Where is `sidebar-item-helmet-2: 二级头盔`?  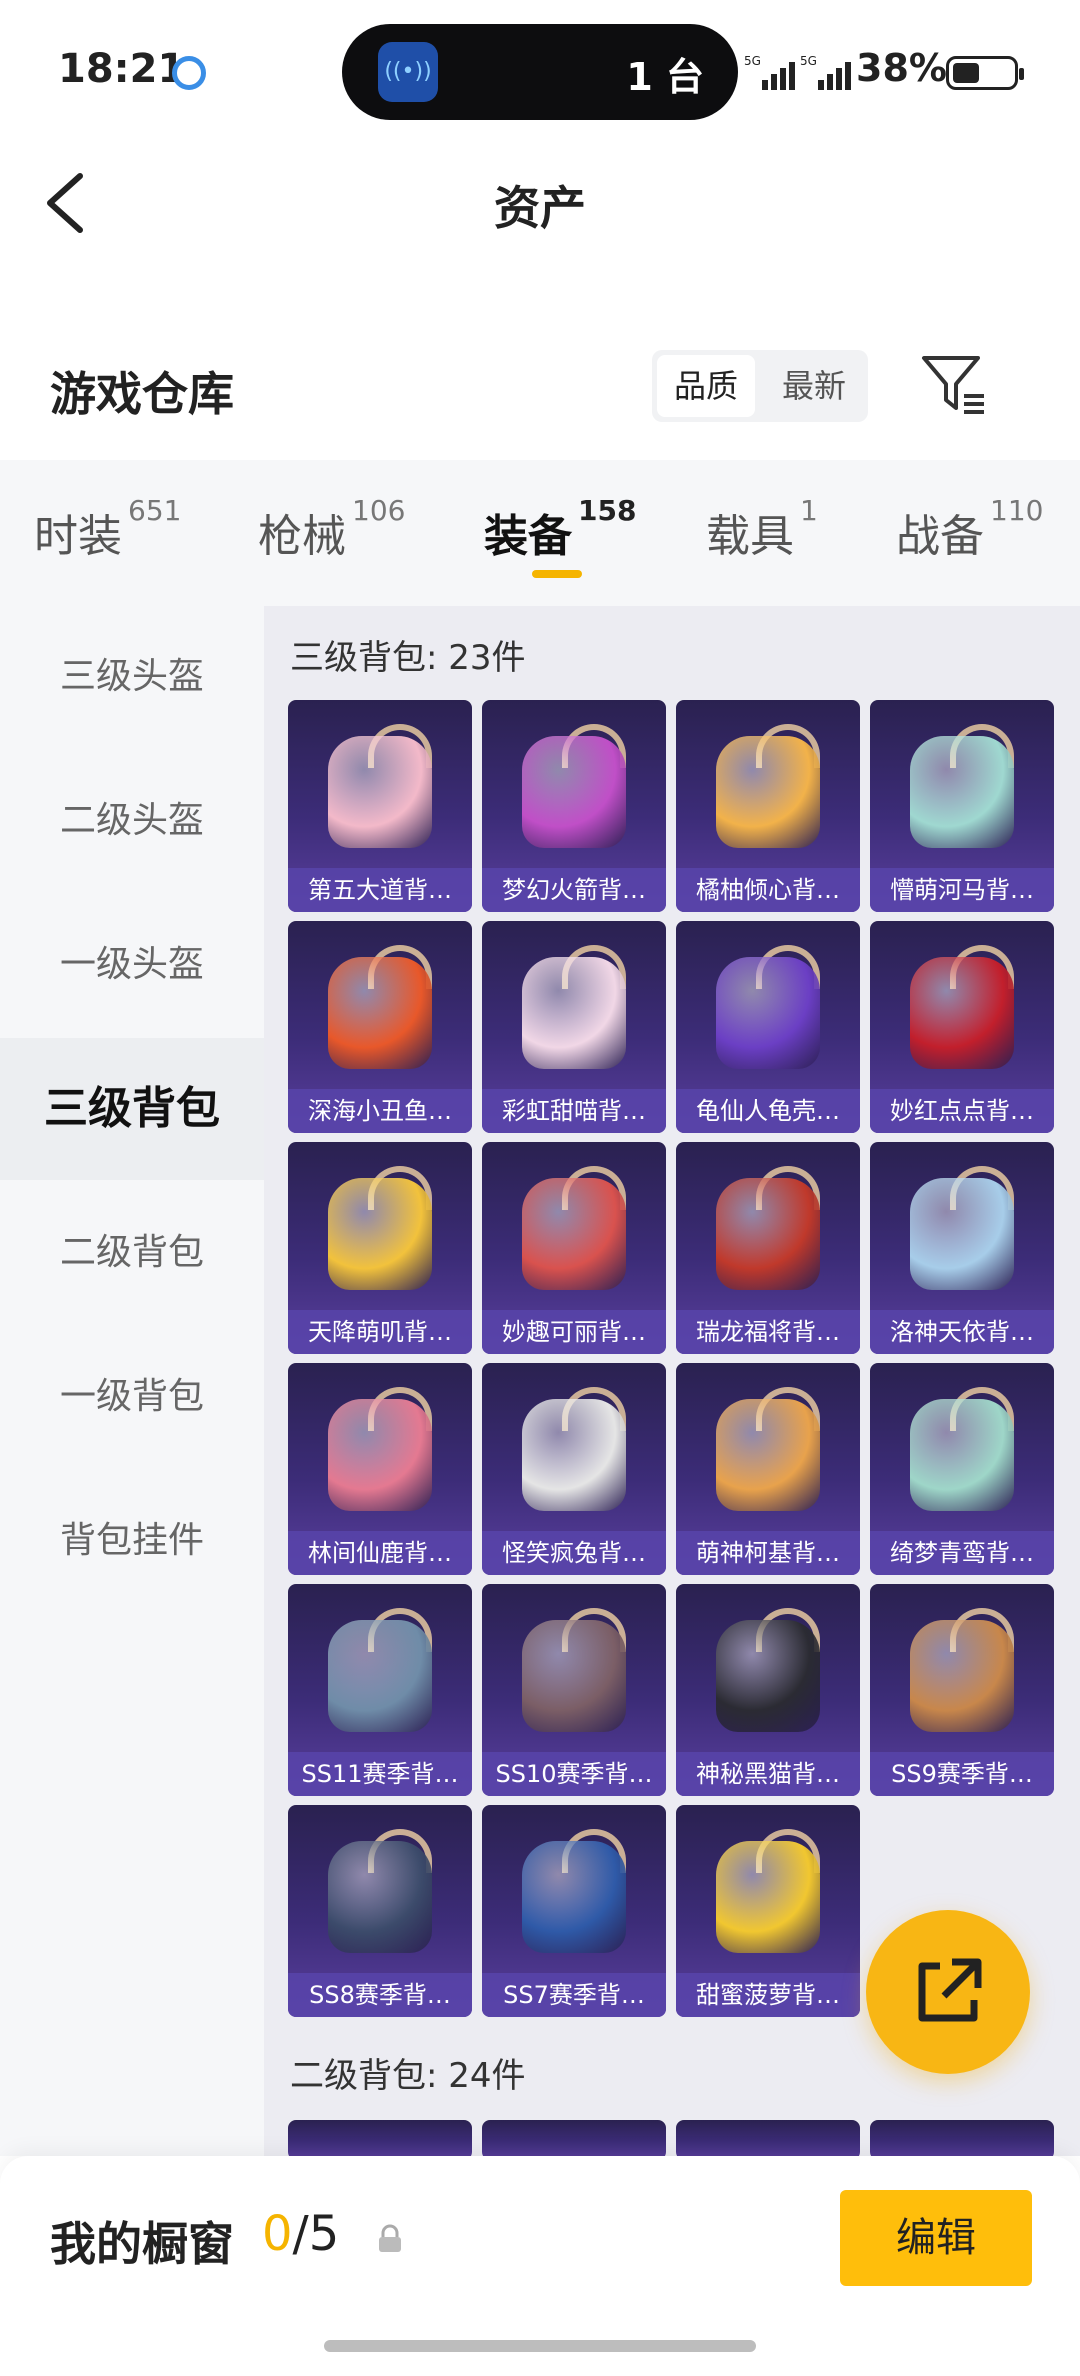
sidebar-item-helmet-2: 二级头盔 is located at coordinates (132, 821).